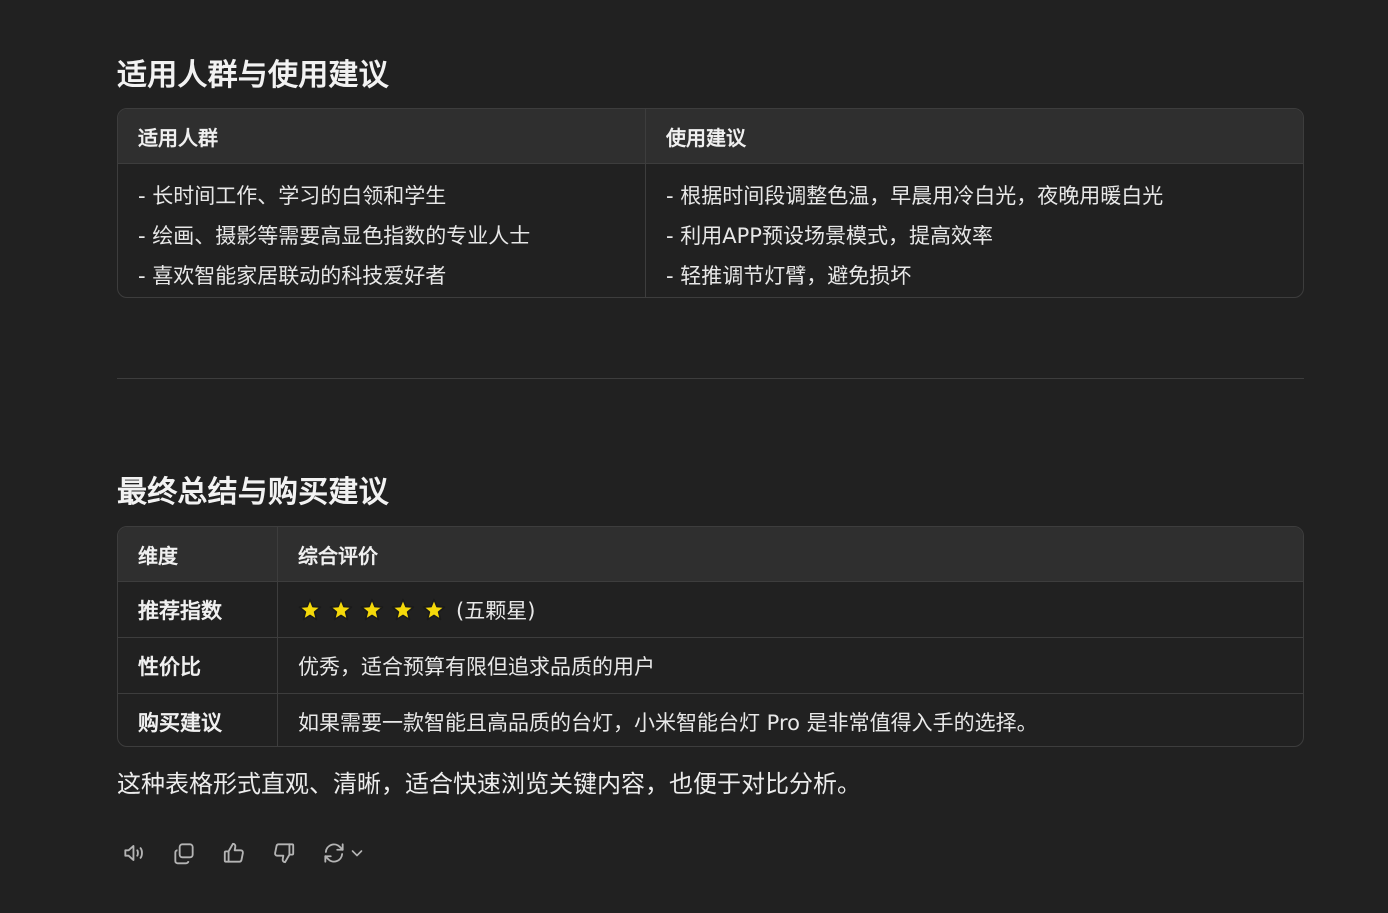  I want to click on message-actions, so click(243, 853).